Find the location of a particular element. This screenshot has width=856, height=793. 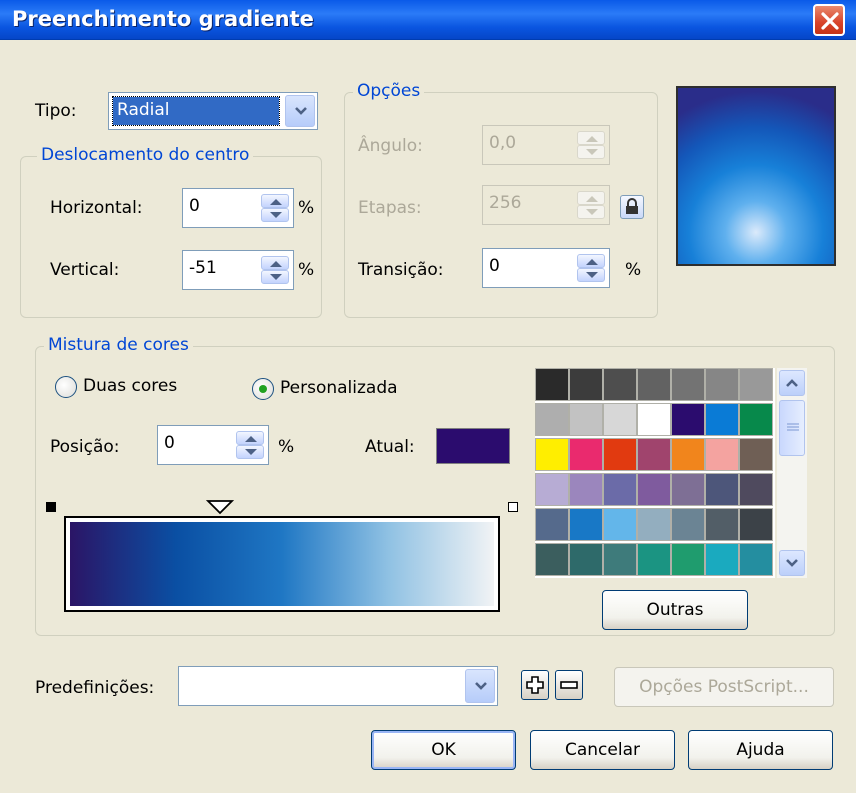

gradient-bar is located at coordinates (282, 564).